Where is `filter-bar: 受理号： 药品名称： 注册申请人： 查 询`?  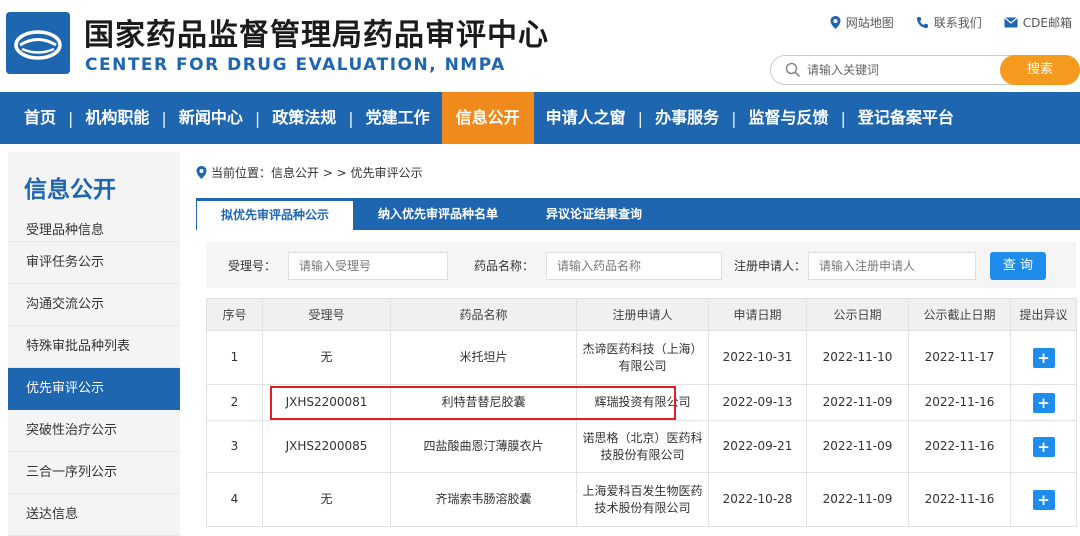 filter-bar: 受理号： 药品名称： 注册申请人： 查 询 is located at coordinates (641, 265).